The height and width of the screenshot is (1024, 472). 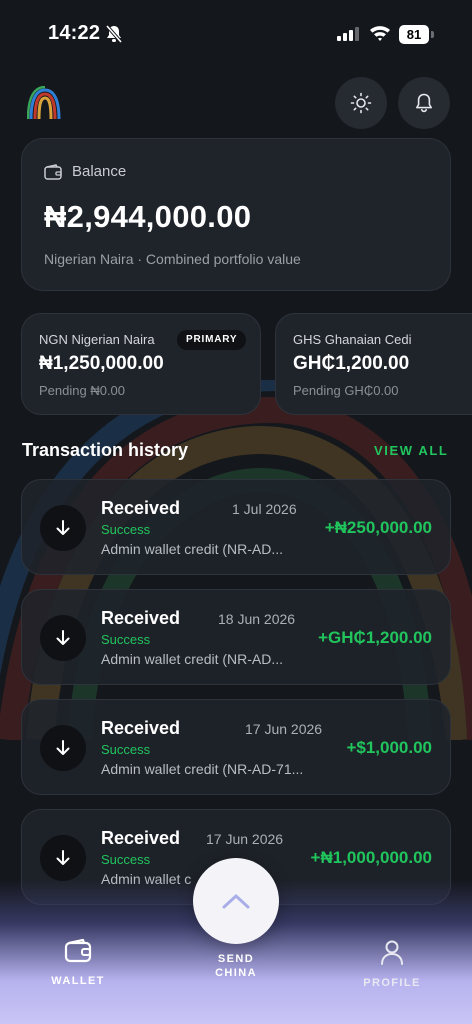 I want to click on status-bar: 14:22 81, so click(x=236, y=35).